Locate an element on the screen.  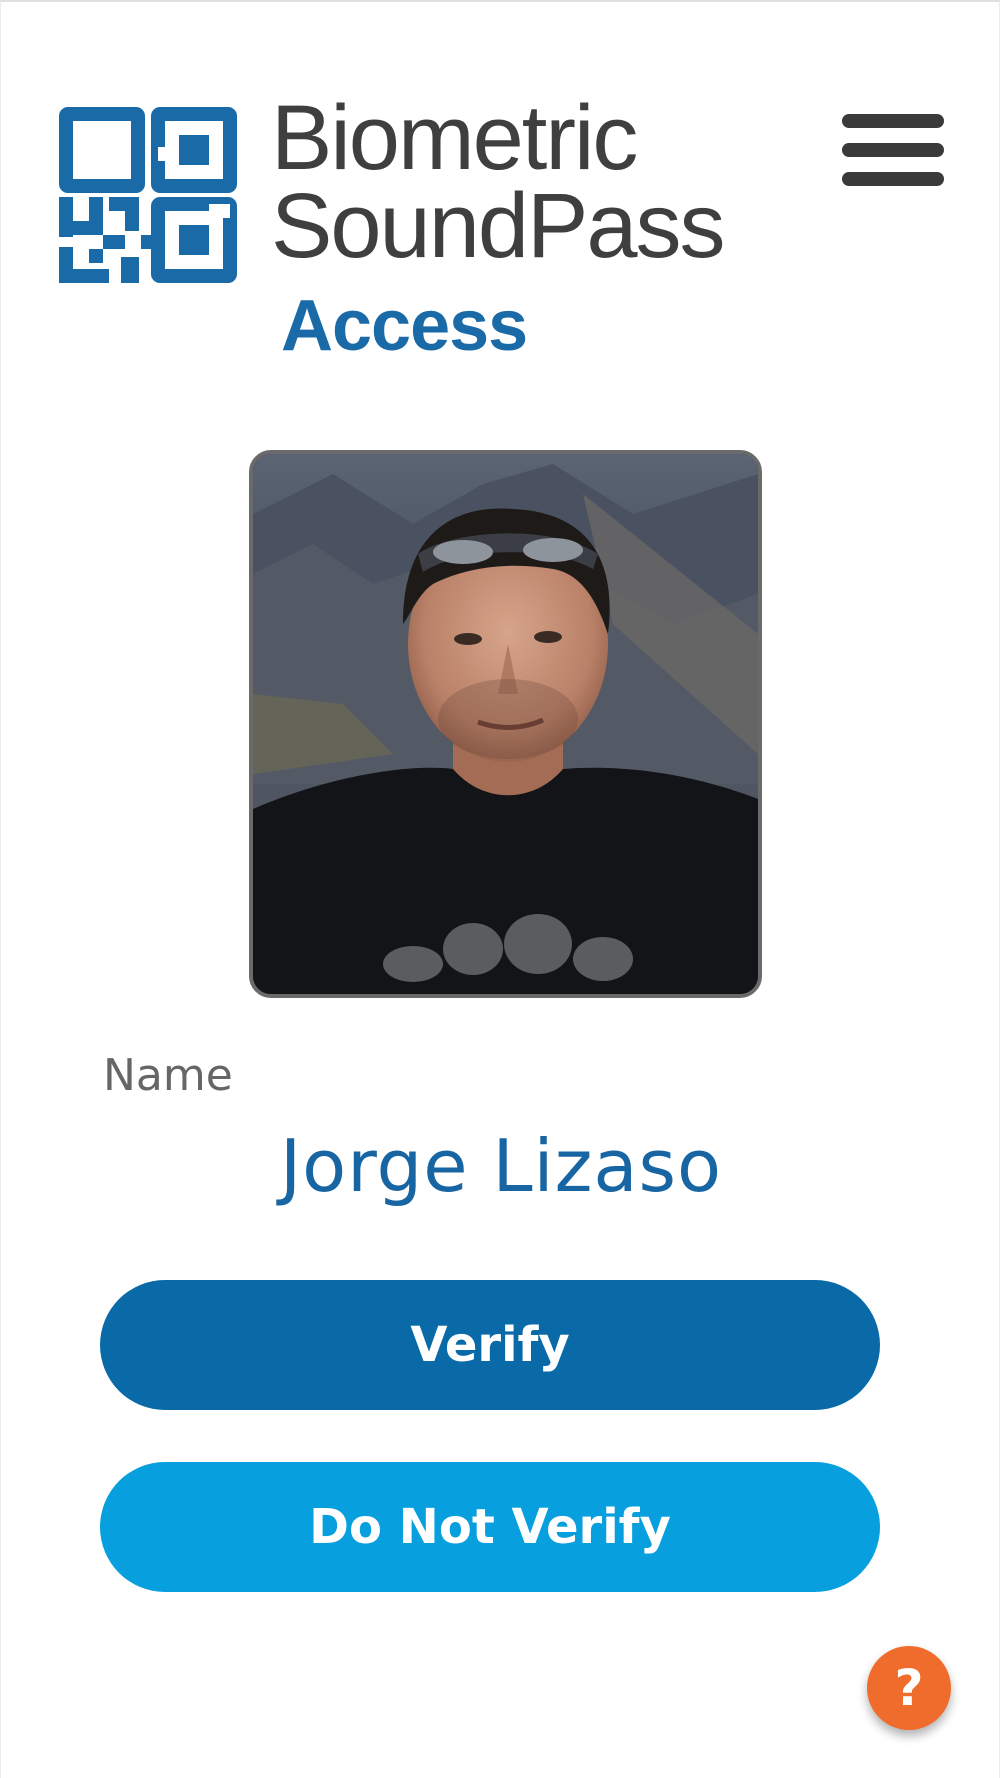
hamburger-menu-icon is located at coordinates (893, 150).